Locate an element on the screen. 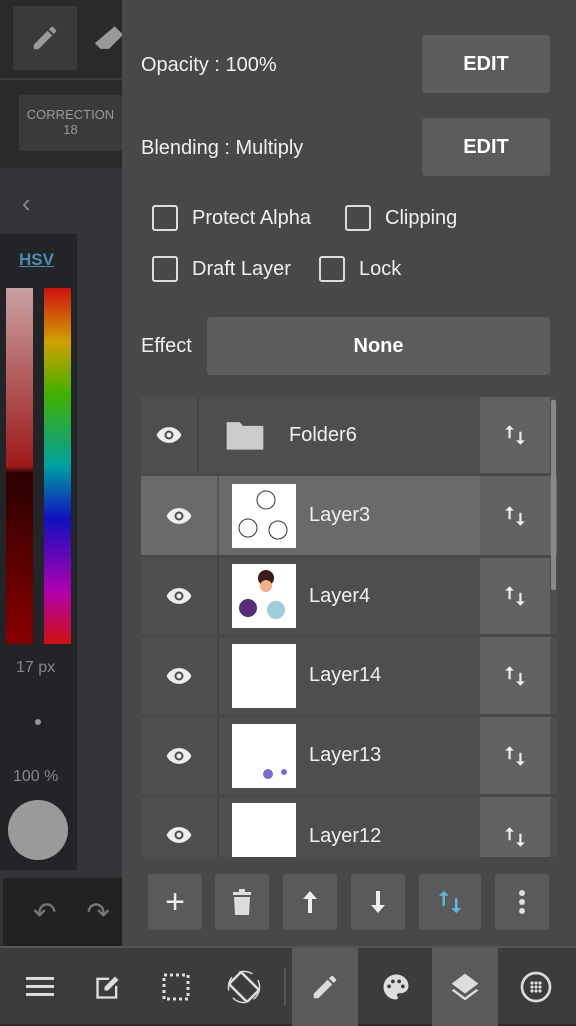 This screenshot has height=1026, width=576. trash-icon is located at coordinates (242, 902).